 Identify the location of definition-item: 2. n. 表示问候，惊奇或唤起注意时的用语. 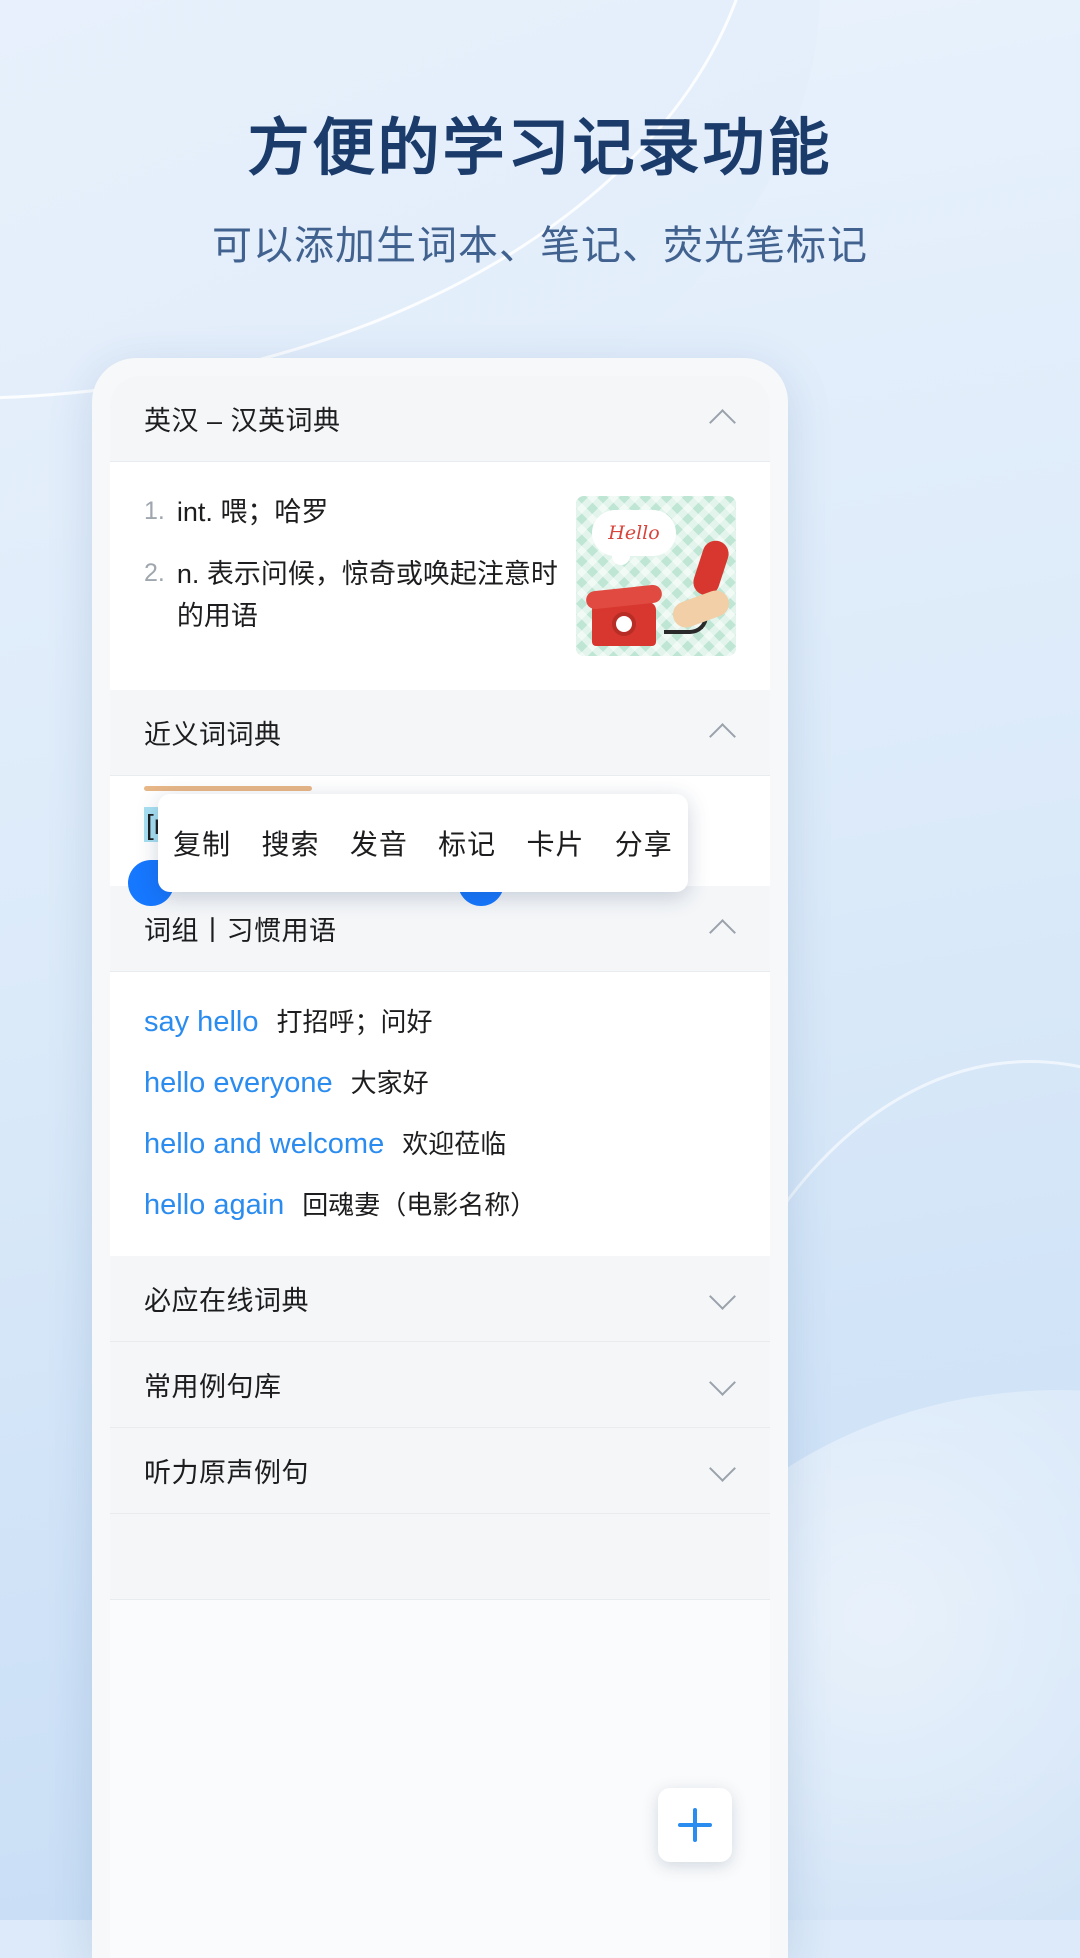
(351, 596).